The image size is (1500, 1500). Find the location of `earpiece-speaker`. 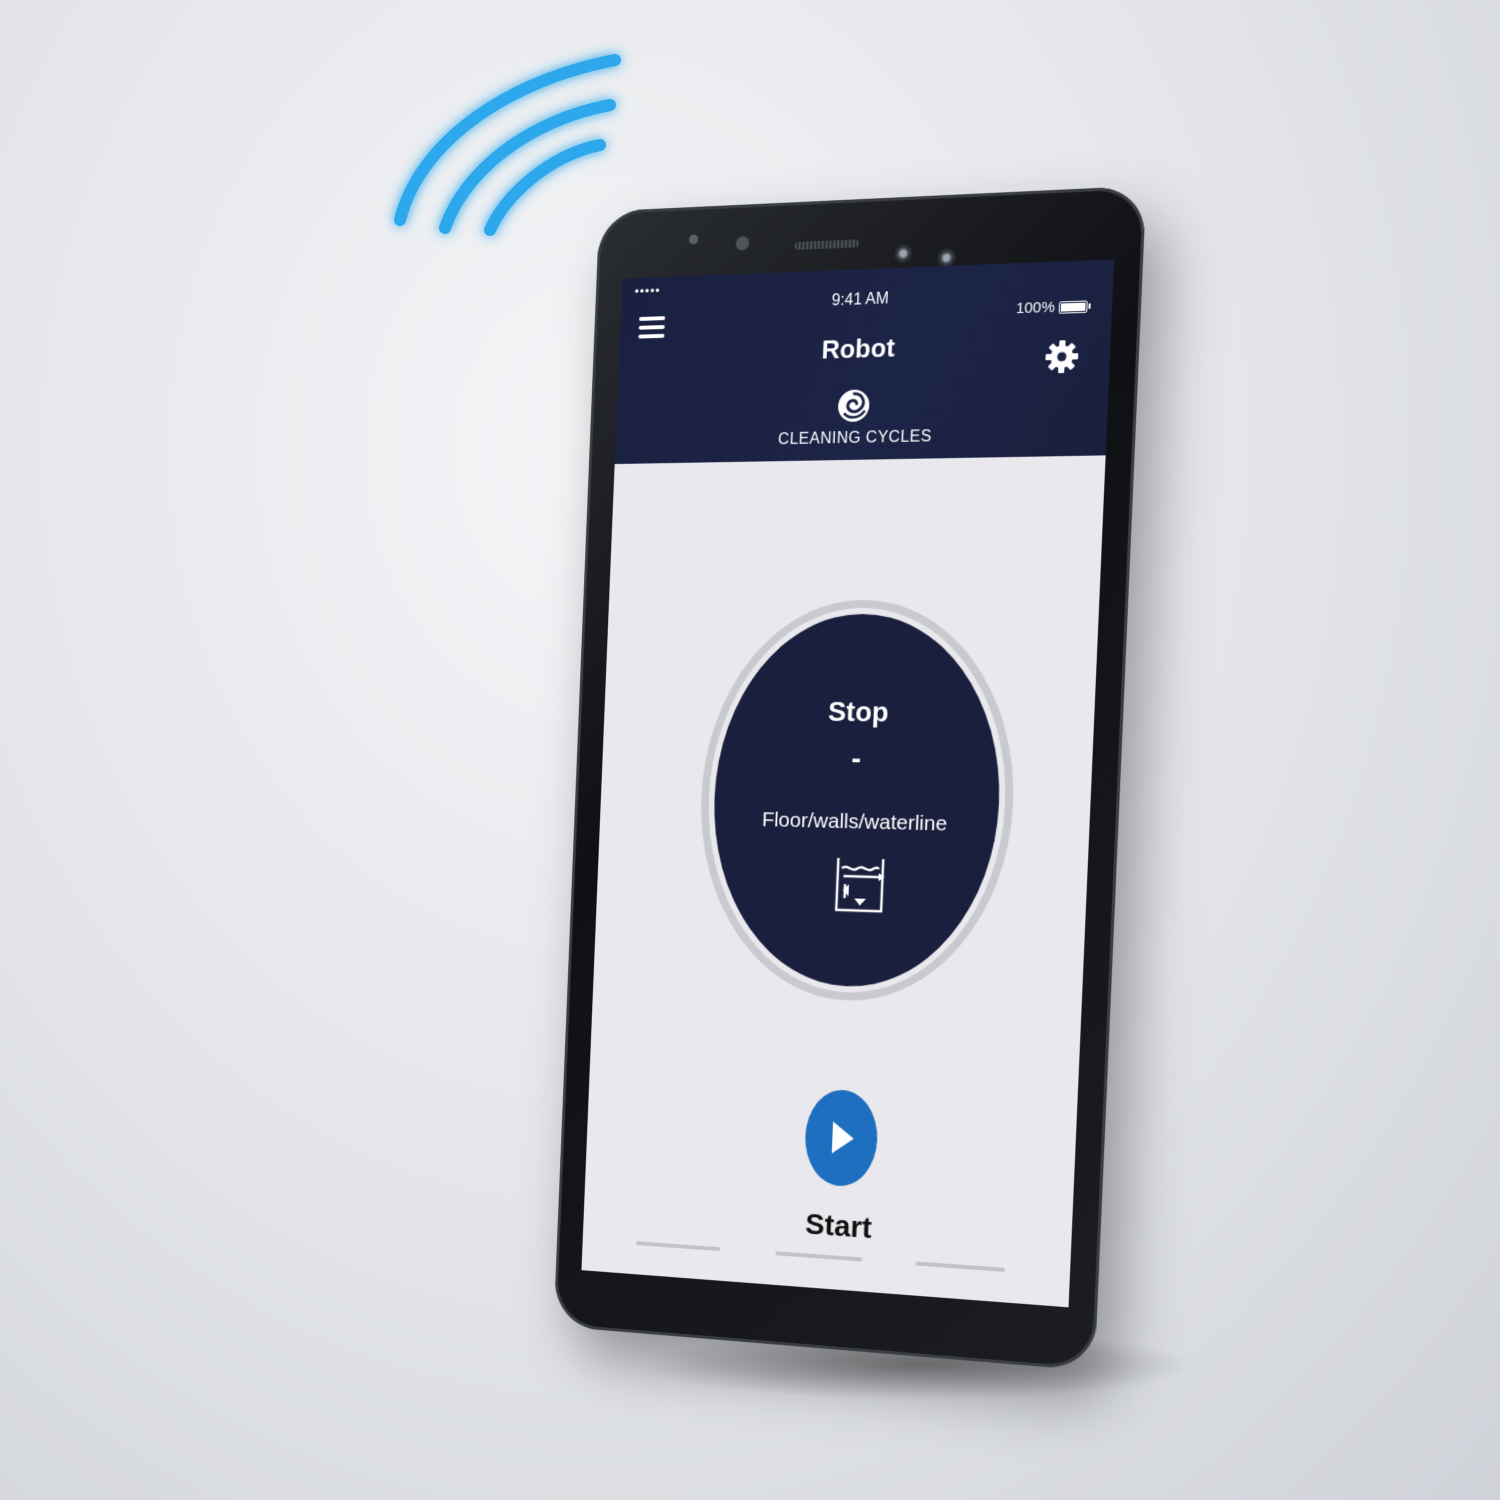

earpiece-speaker is located at coordinates (826, 244).